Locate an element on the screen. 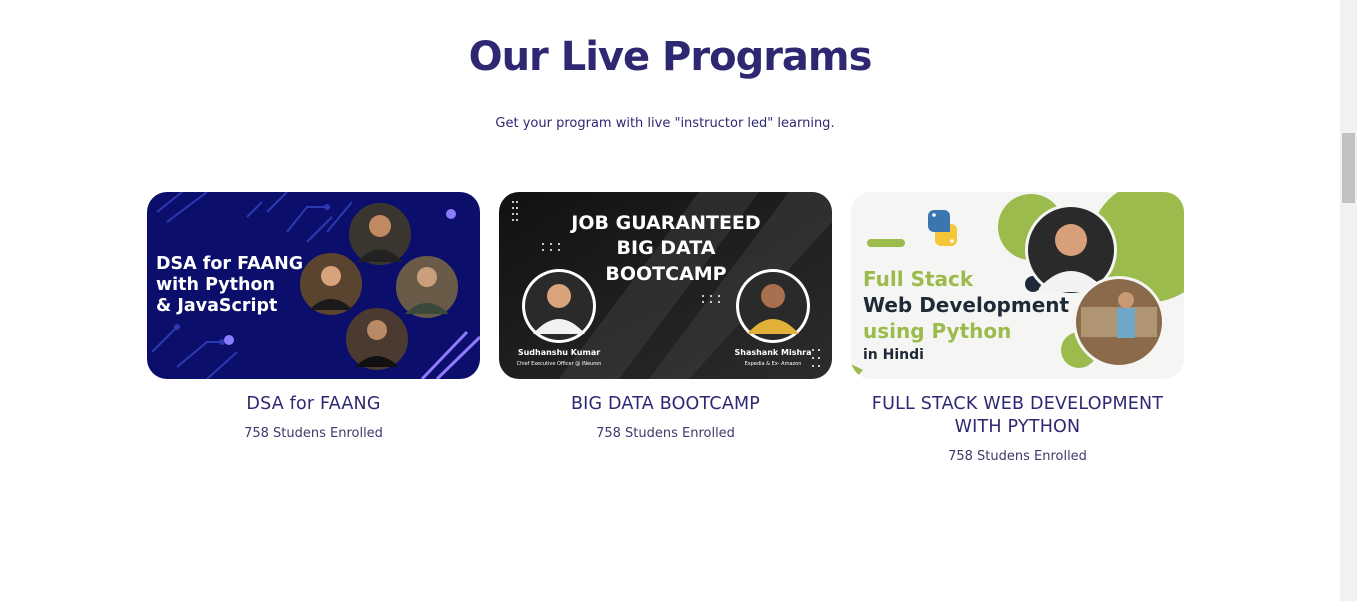 This screenshot has height=601, width=1357. page-scrollbar is located at coordinates (1348, 300).